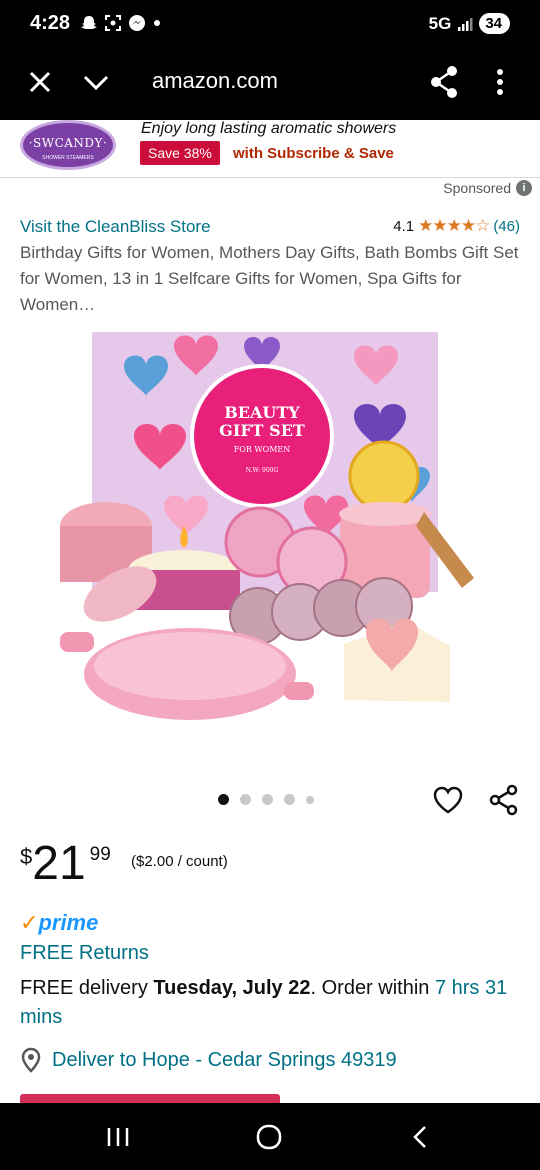  I want to click on logo-subtext: SHOWER STEAMERS, so click(68, 158).